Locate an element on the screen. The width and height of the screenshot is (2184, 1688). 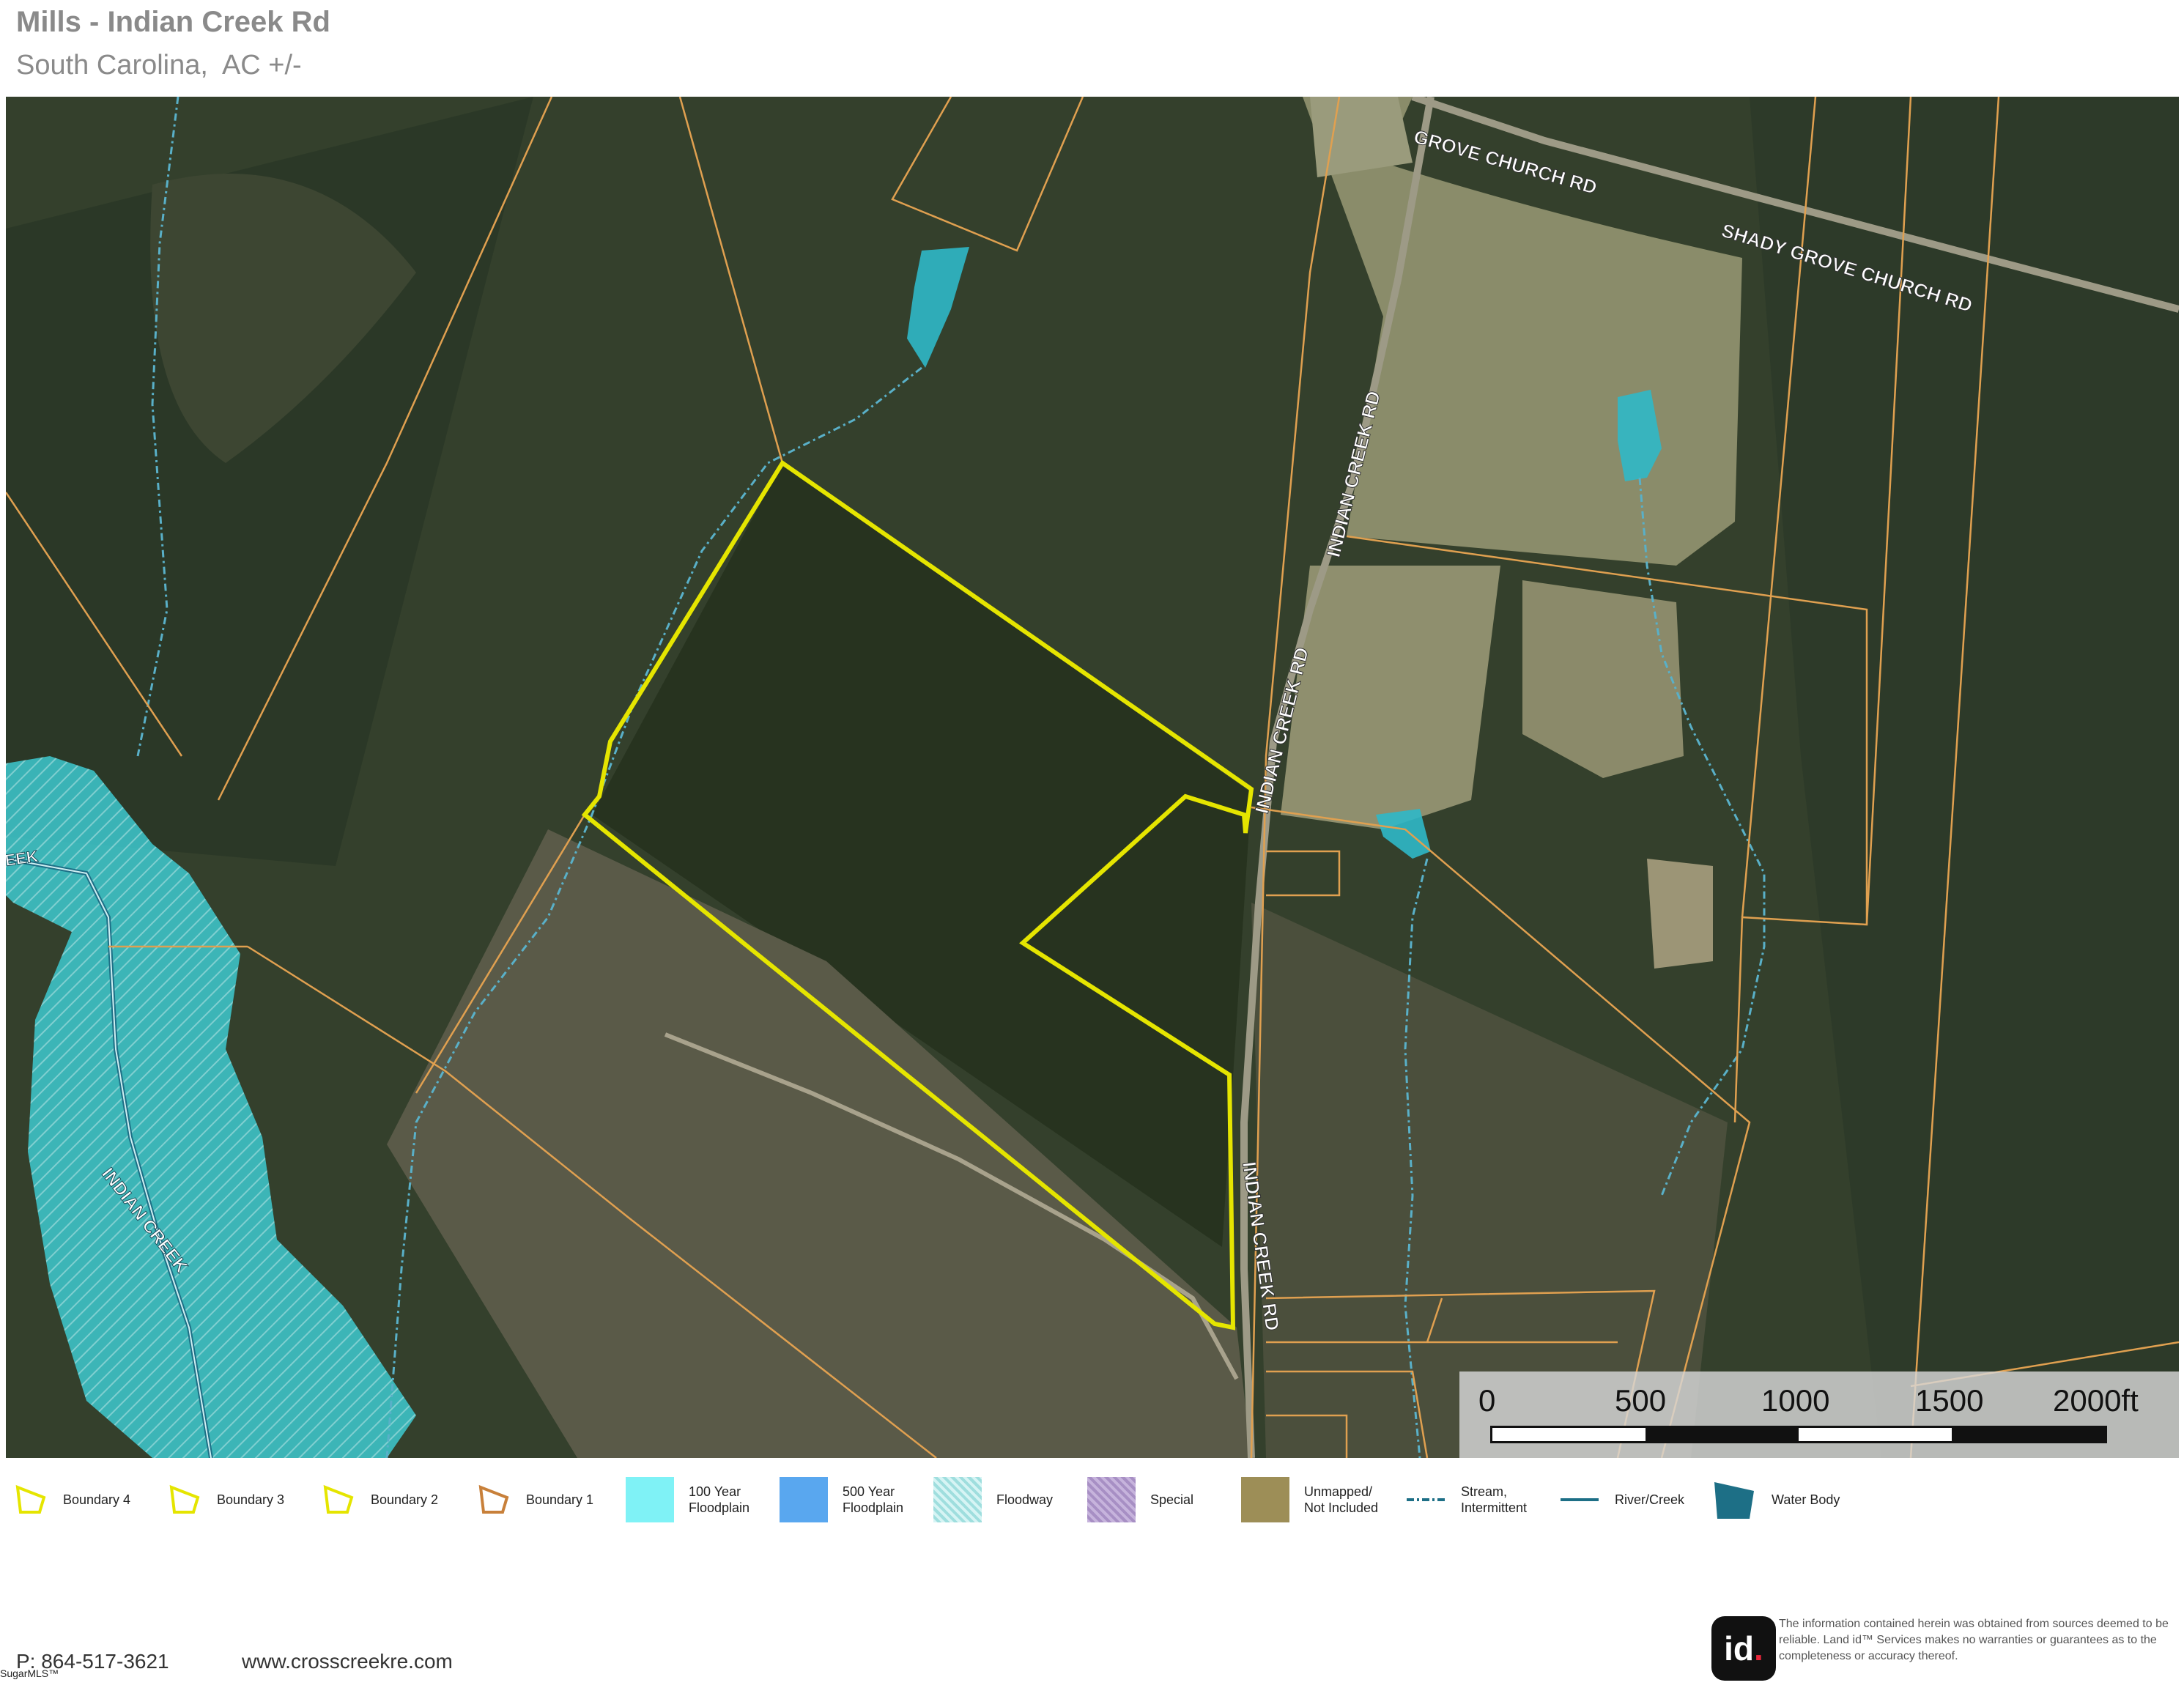
legend-label-boundary-3: Boundary 3 is located at coordinates (251, 1499).